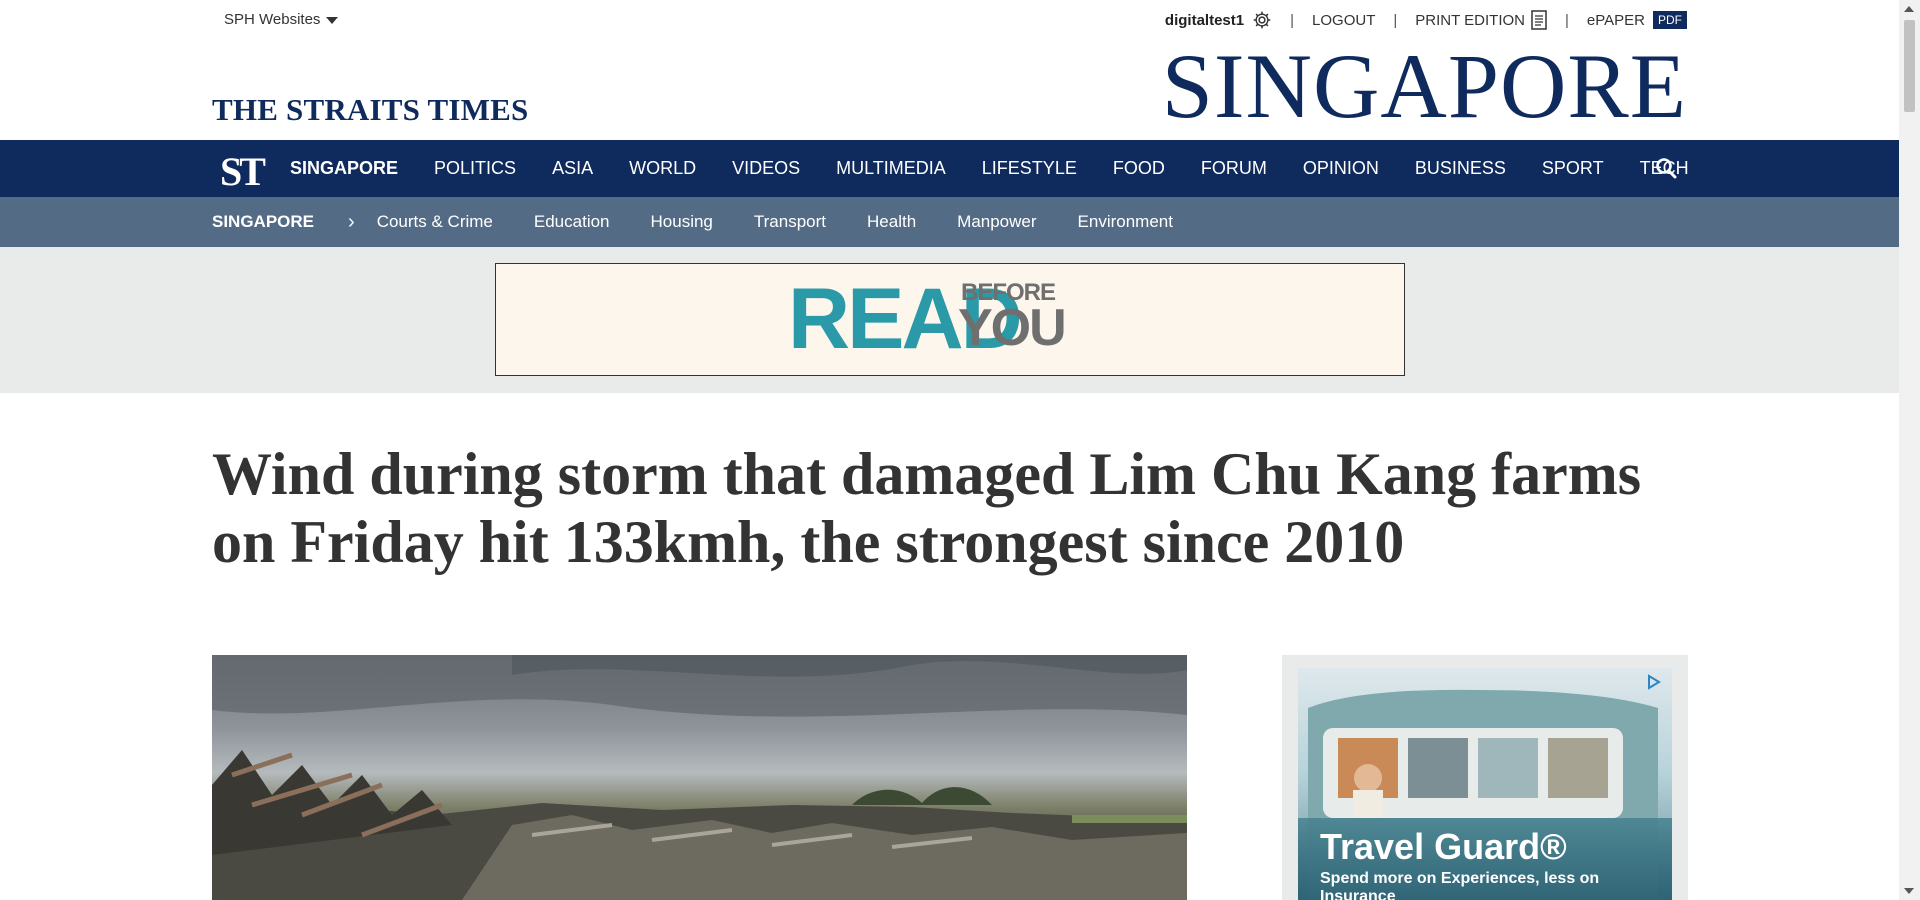  I want to click on gear-icon, so click(1262, 20).